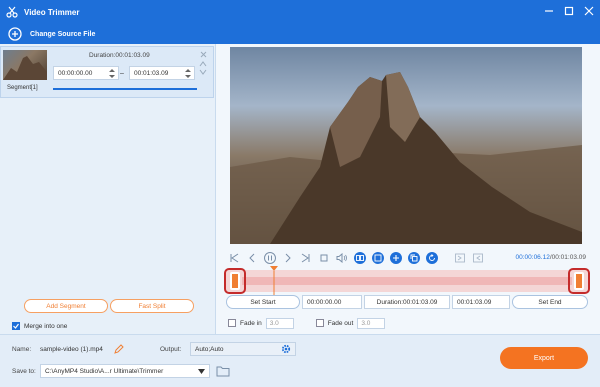 The height and width of the screenshot is (387, 600). Describe the element at coordinates (307, 323) in the screenshot. I see `fade-options: Fade in 3.0 Fade out 3.0` at that location.